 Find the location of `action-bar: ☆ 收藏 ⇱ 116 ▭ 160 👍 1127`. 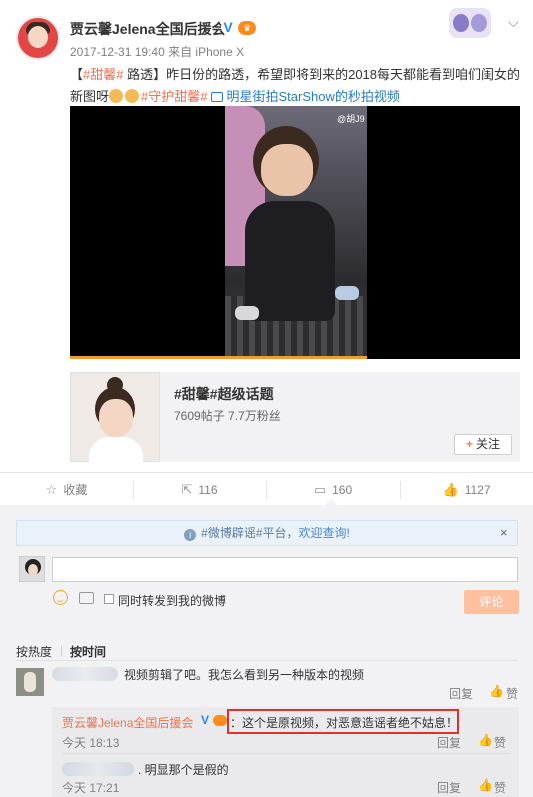

action-bar: ☆ 收藏 ⇱ 116 ▭ 160 👍 1127 is located at coordinates (266, 488).